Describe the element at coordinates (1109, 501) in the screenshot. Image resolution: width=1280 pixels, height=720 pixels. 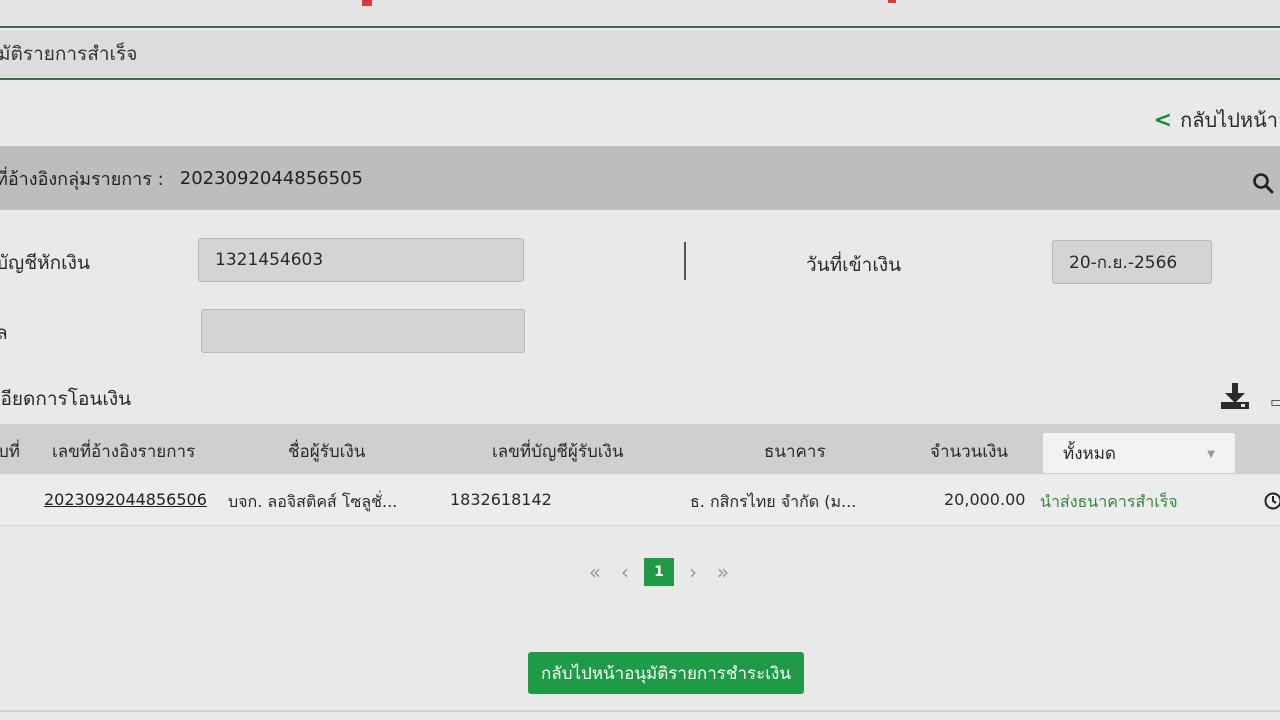
I see `row-status: นำส่งธนาคารสำเร็จ` at that location.